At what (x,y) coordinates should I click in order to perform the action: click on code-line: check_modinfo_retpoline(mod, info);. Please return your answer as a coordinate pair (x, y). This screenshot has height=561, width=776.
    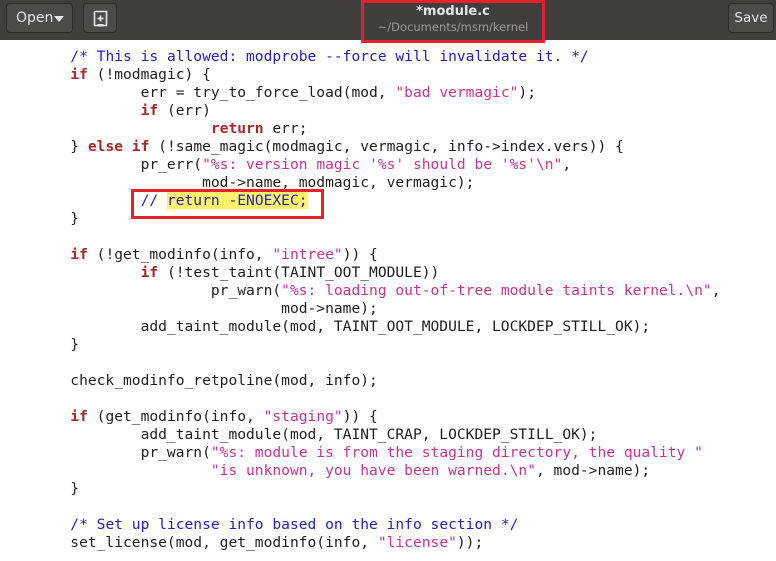
    Looking at the image, I should click on (189, 381).